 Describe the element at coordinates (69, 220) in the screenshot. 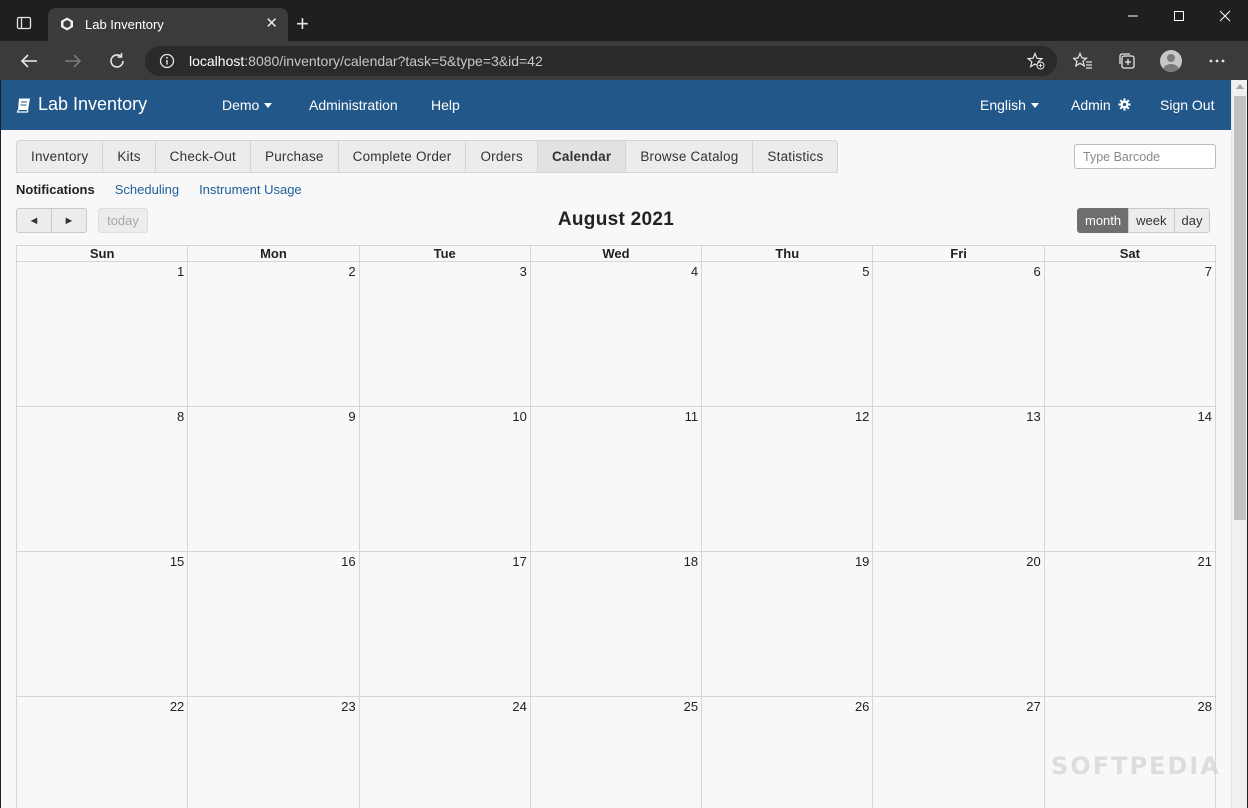

I see `next-month-button: ►` at that location.